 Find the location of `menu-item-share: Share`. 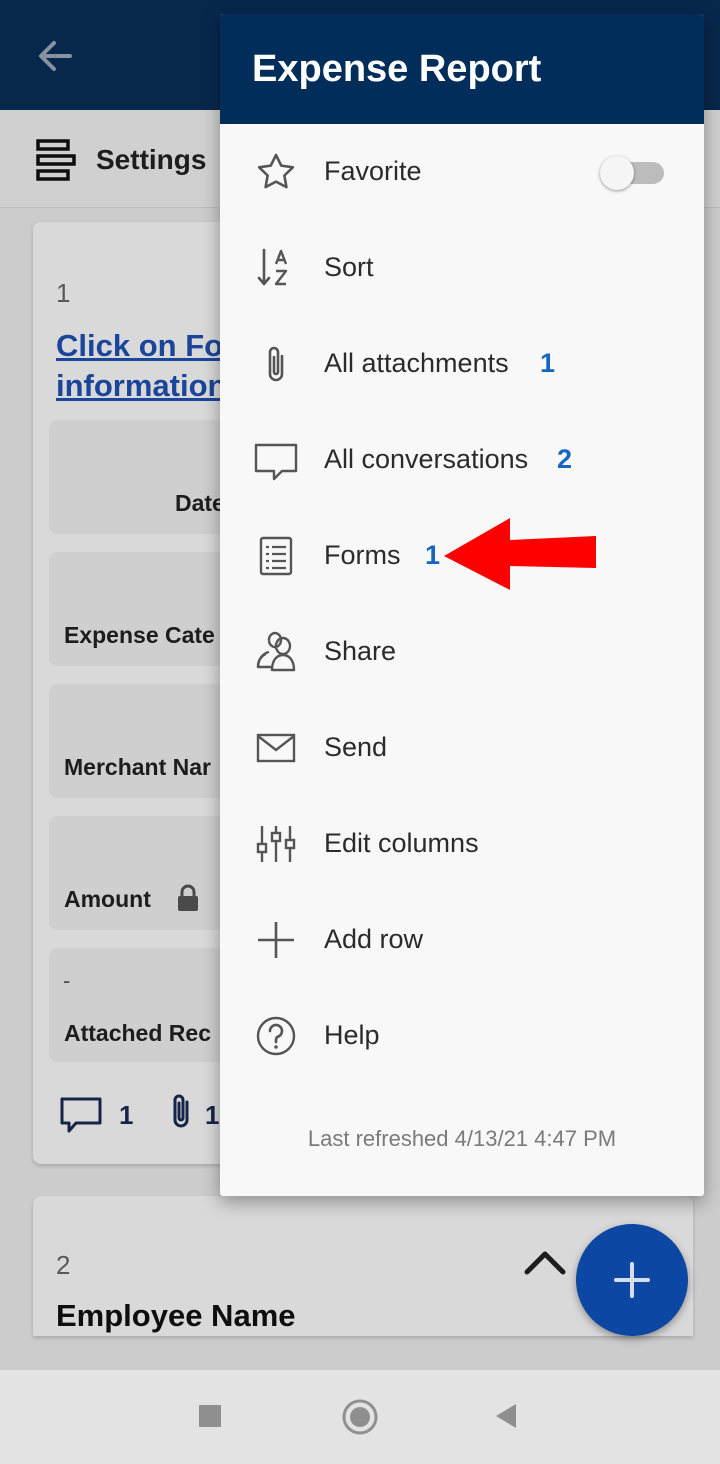

menu-item-share: Share is located at coordinates (462, 652).